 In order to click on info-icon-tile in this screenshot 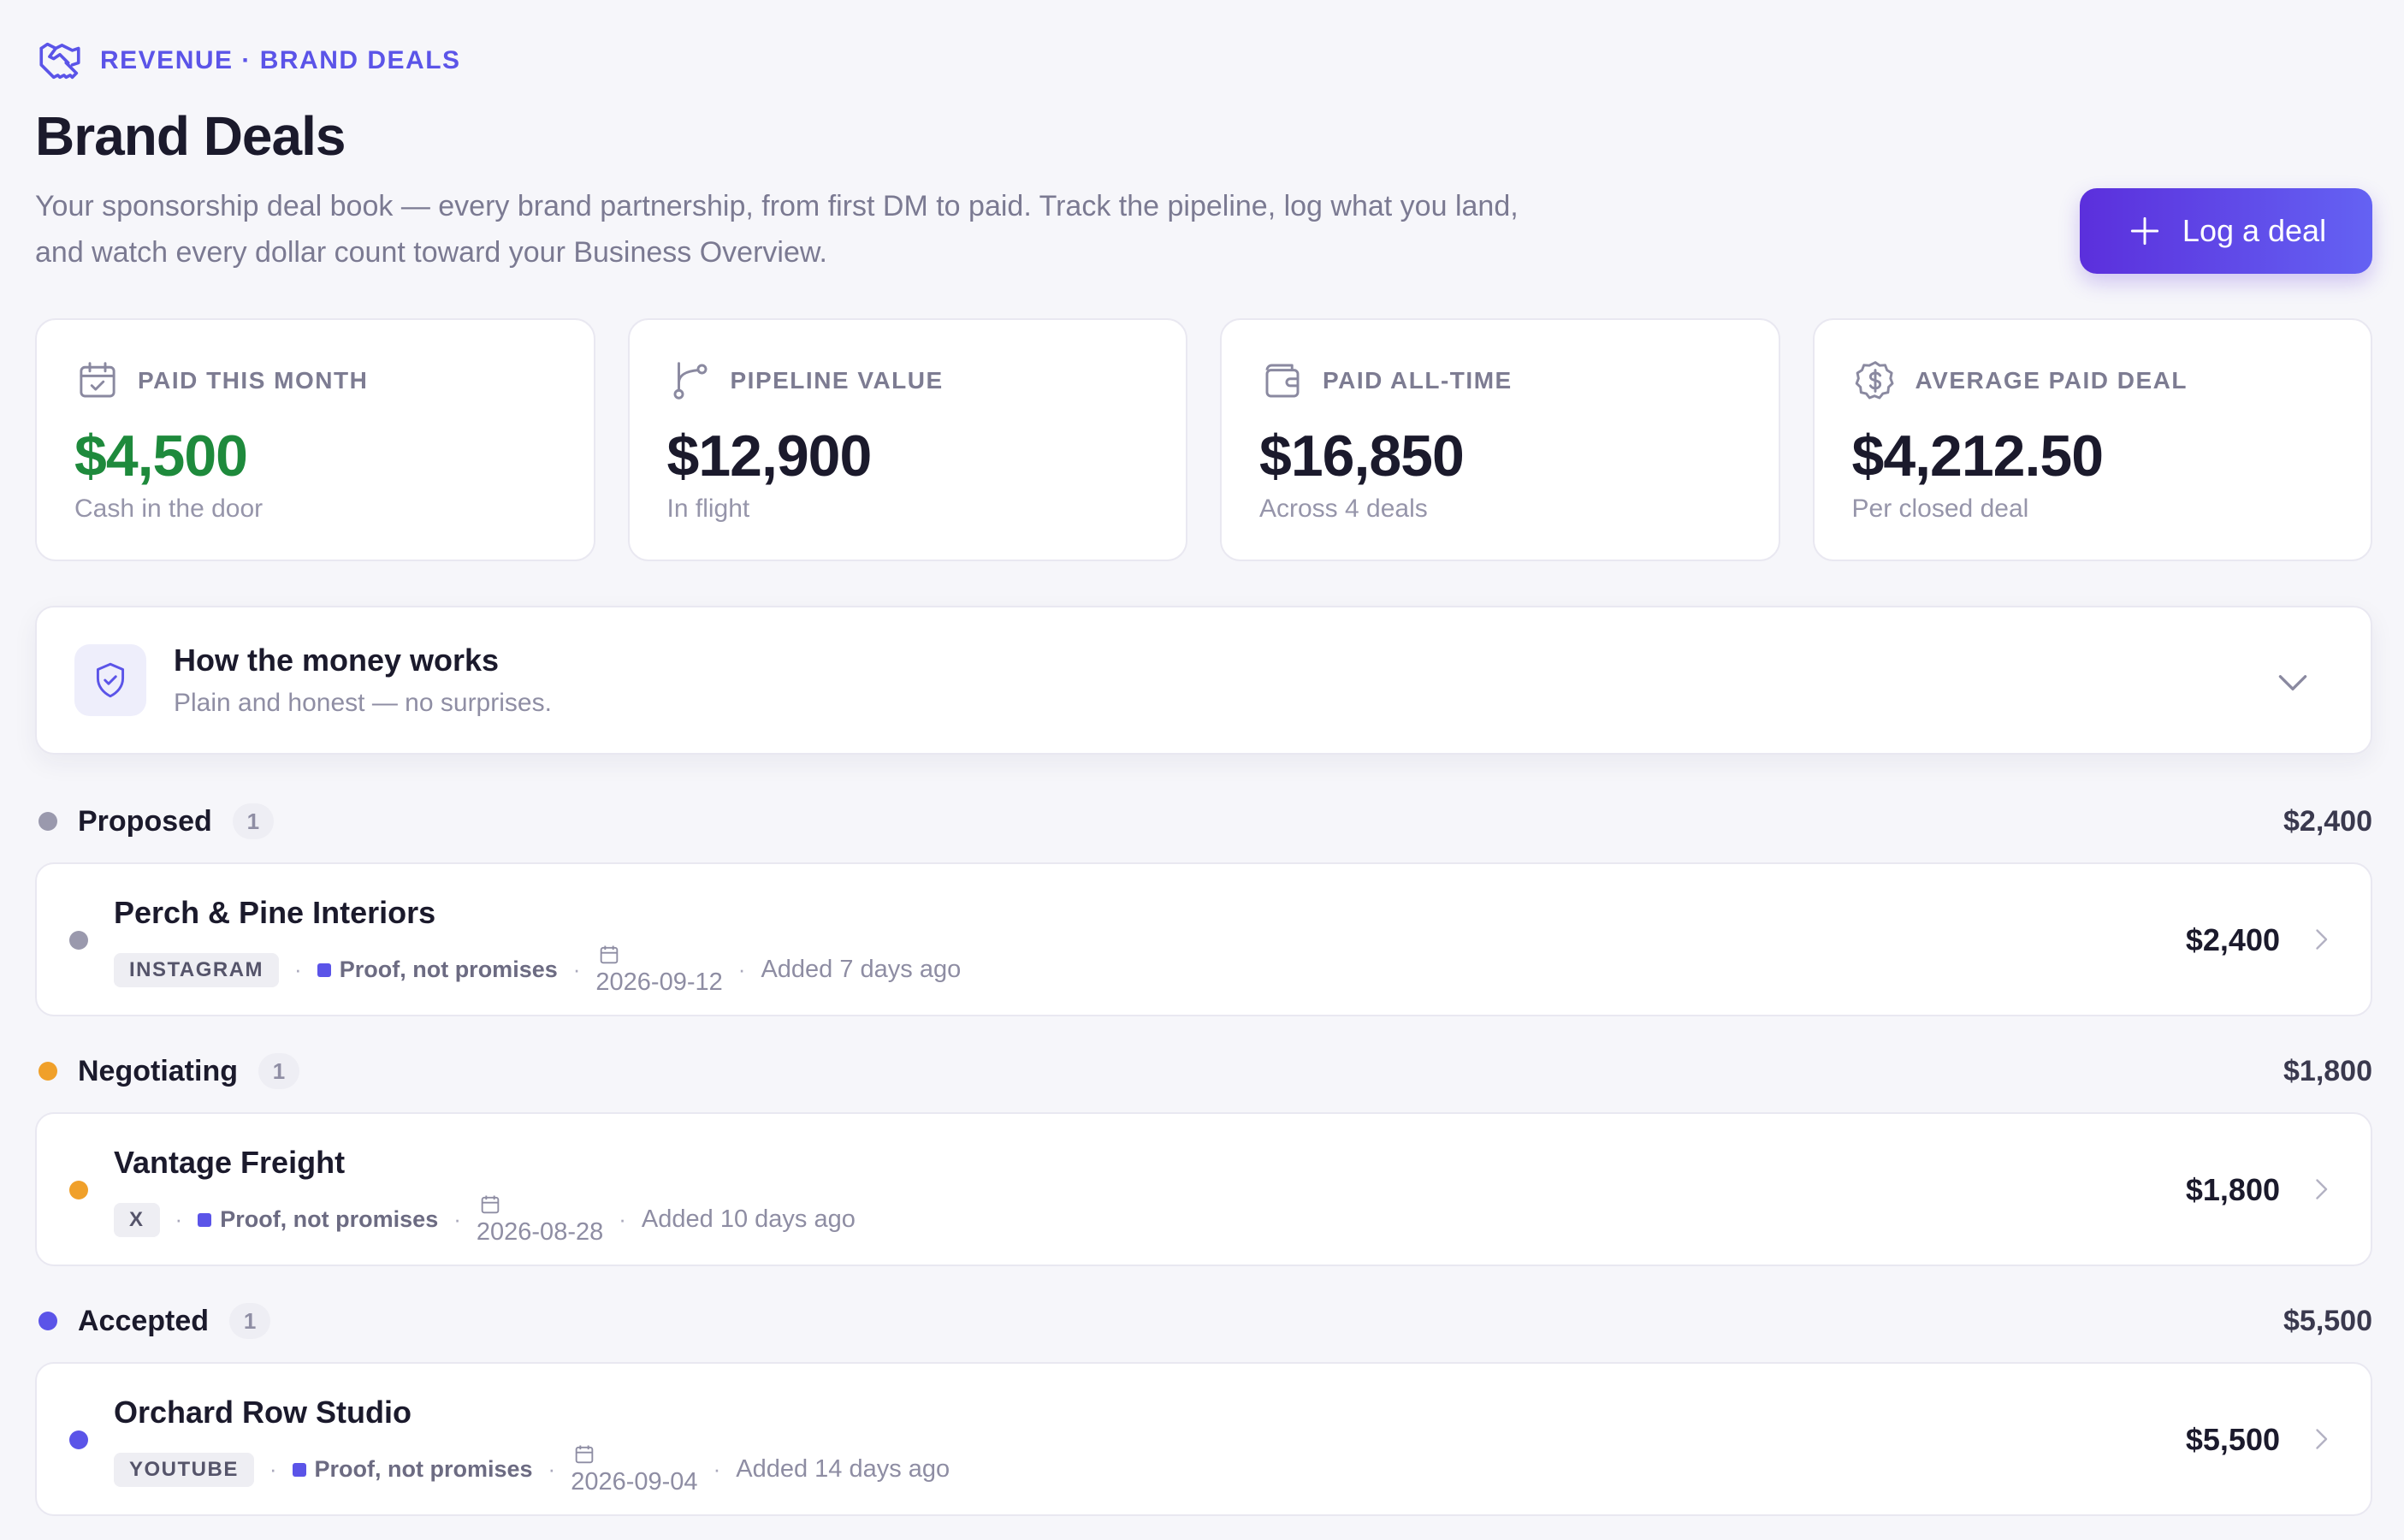, I will do `click(110, 680)`.